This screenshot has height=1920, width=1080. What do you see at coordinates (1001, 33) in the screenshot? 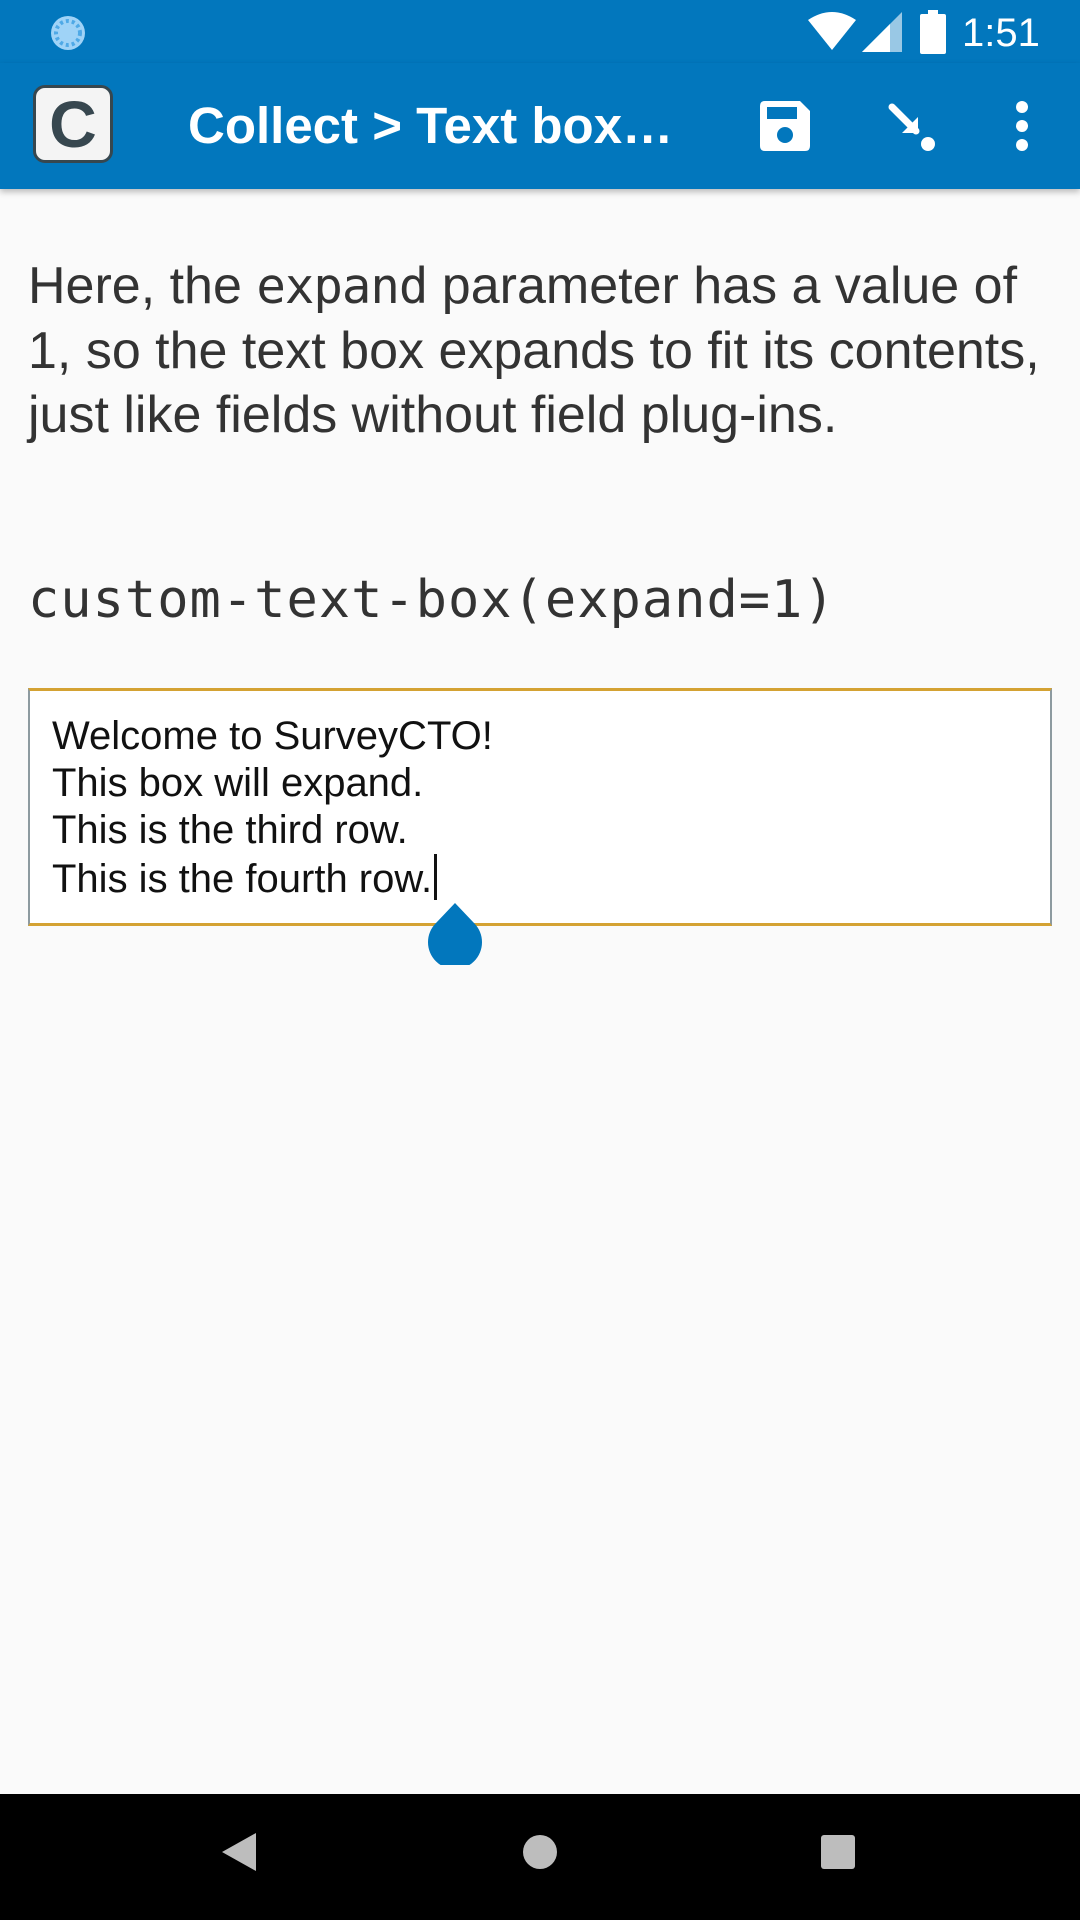
I see `status-time: 1:51` at bounding box center [1001, 33].